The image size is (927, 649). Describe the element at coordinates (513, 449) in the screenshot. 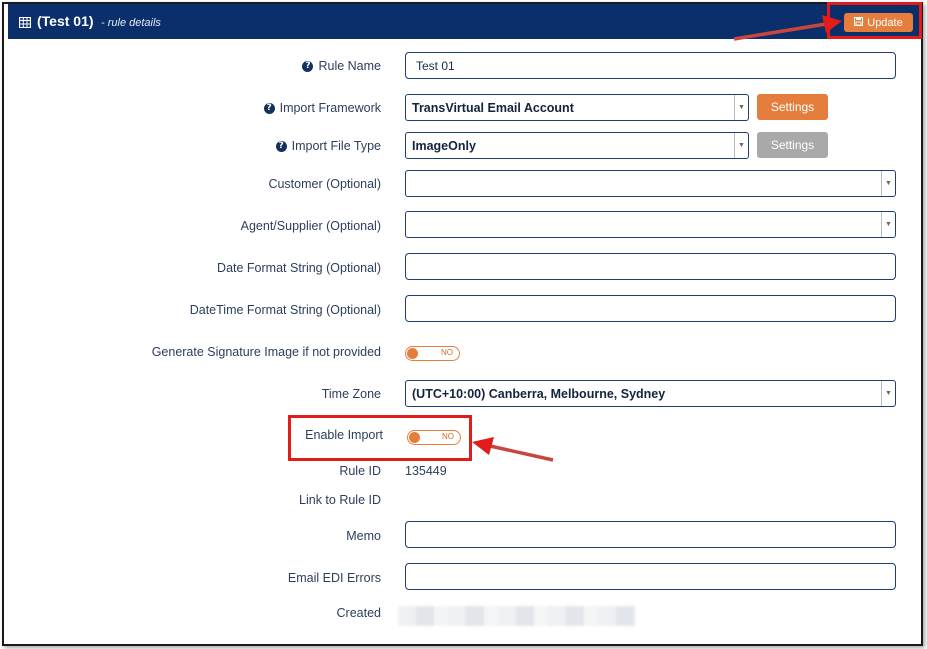

I see `arrow-to-enable-import` at that location.